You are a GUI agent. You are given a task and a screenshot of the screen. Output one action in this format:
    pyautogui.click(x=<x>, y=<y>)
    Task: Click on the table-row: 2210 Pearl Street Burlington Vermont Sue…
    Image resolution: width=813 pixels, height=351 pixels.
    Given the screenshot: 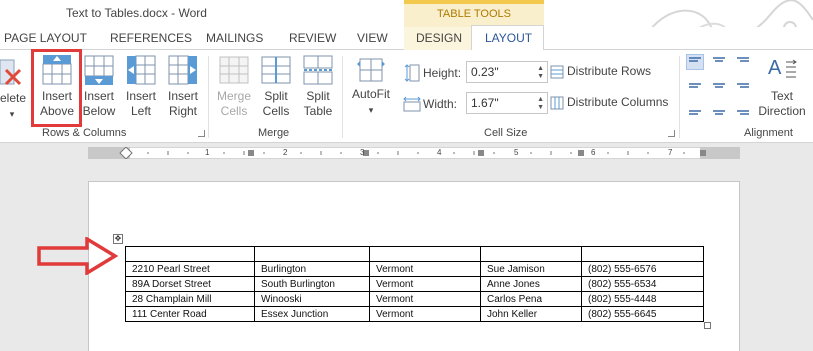 What is the action you would take?
    pyautogui.click(x=414, y=269)
    